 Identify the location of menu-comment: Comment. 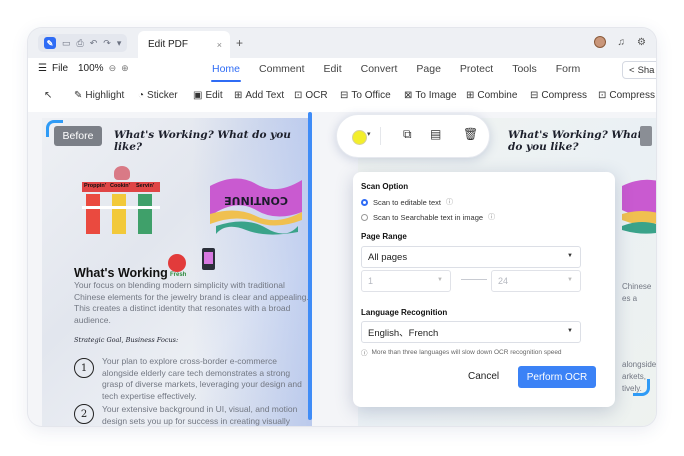
(282, 70).